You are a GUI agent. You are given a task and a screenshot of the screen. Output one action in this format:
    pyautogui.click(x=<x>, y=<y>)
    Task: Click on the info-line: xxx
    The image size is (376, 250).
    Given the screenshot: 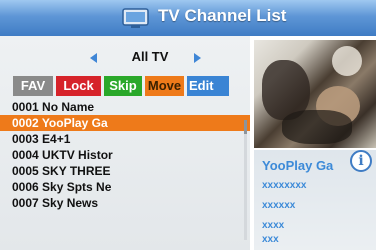 What is the action you would take?
    pyautogui.click(x=270, y=239)
    